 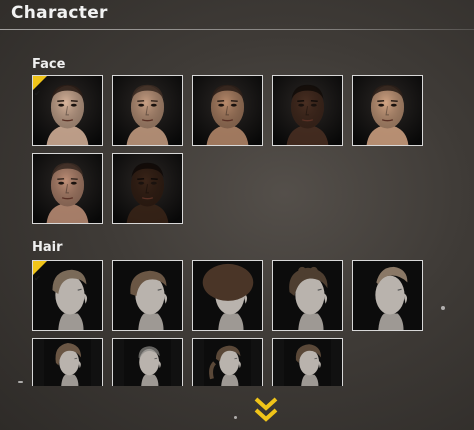 I want to click on title-bar: Character, so click(x=237, y=16).